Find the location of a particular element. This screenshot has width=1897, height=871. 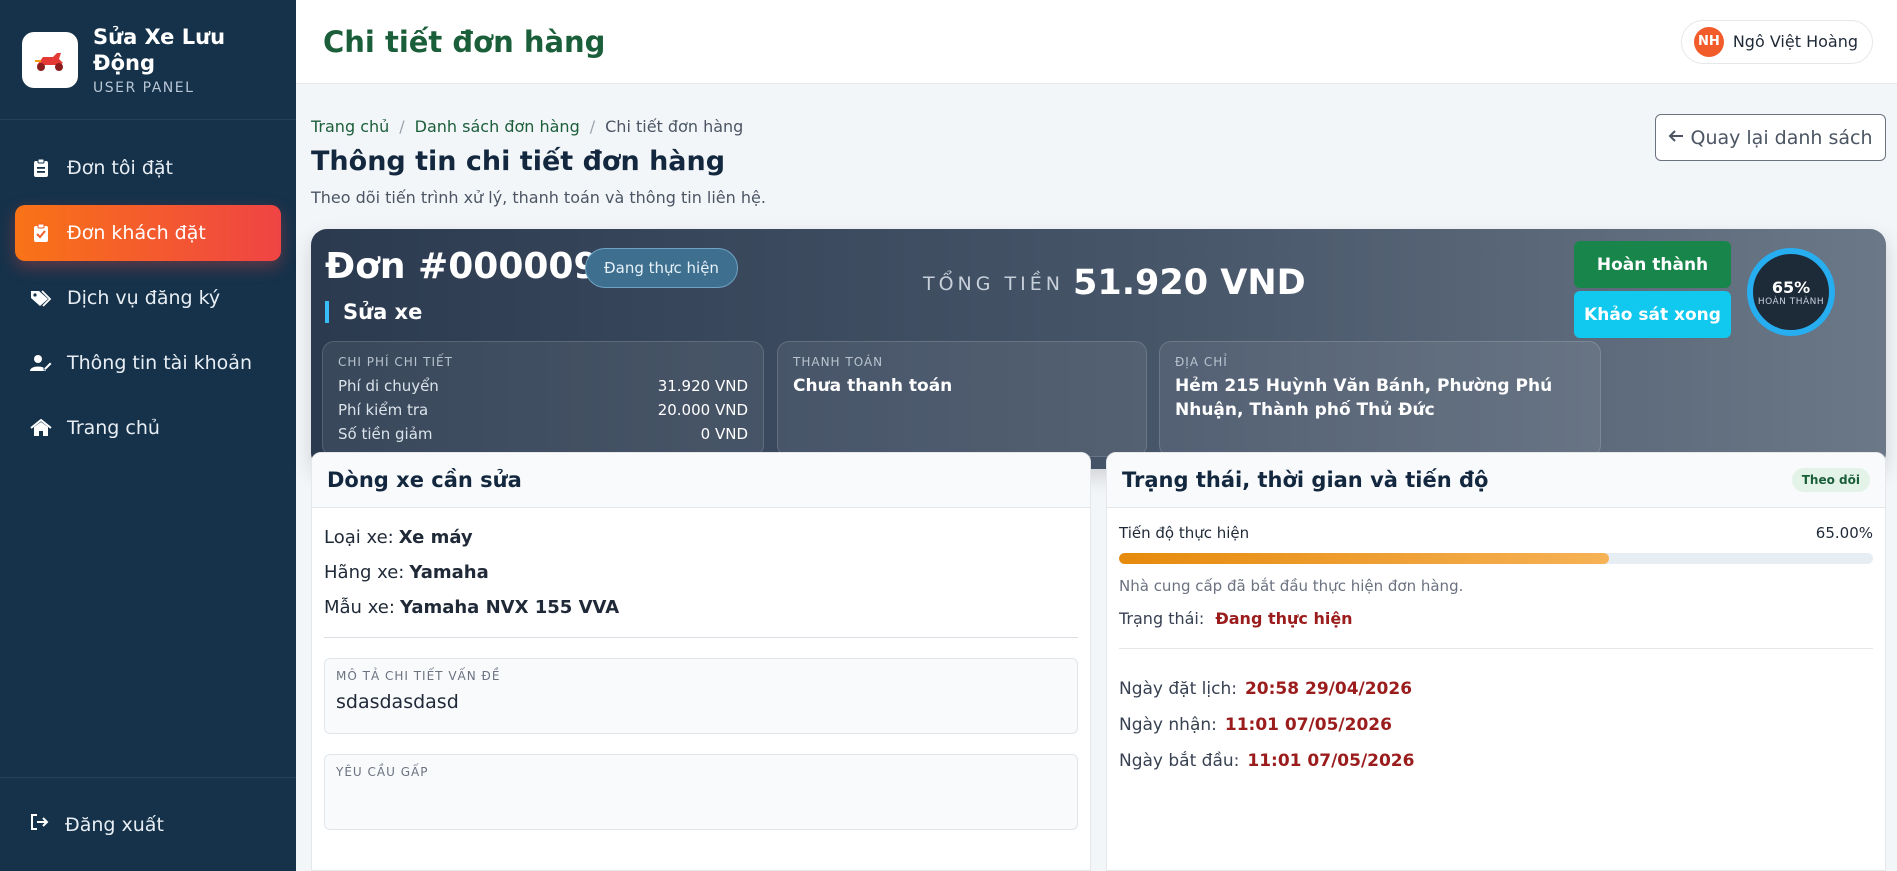

urgent-request-box: YÊU CẦU GẤP is located at coordinates (701, 792).